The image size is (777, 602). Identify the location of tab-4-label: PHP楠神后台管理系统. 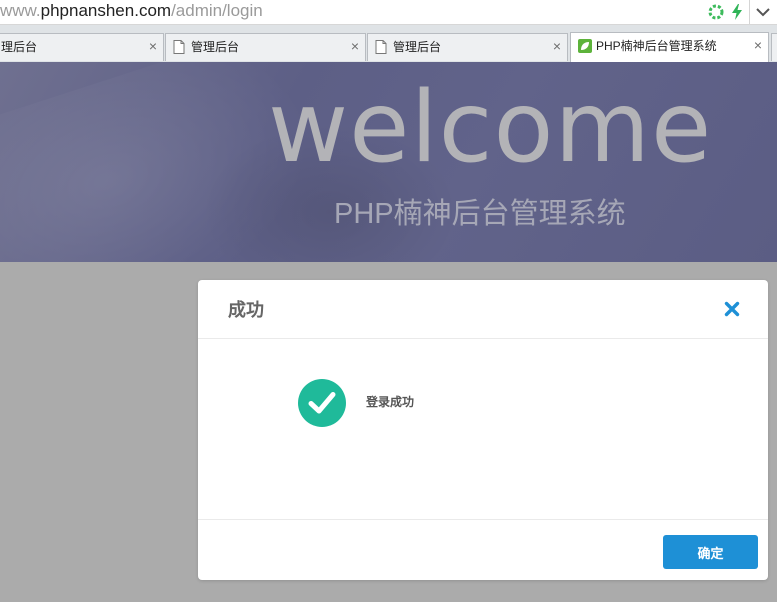
(656, 46).